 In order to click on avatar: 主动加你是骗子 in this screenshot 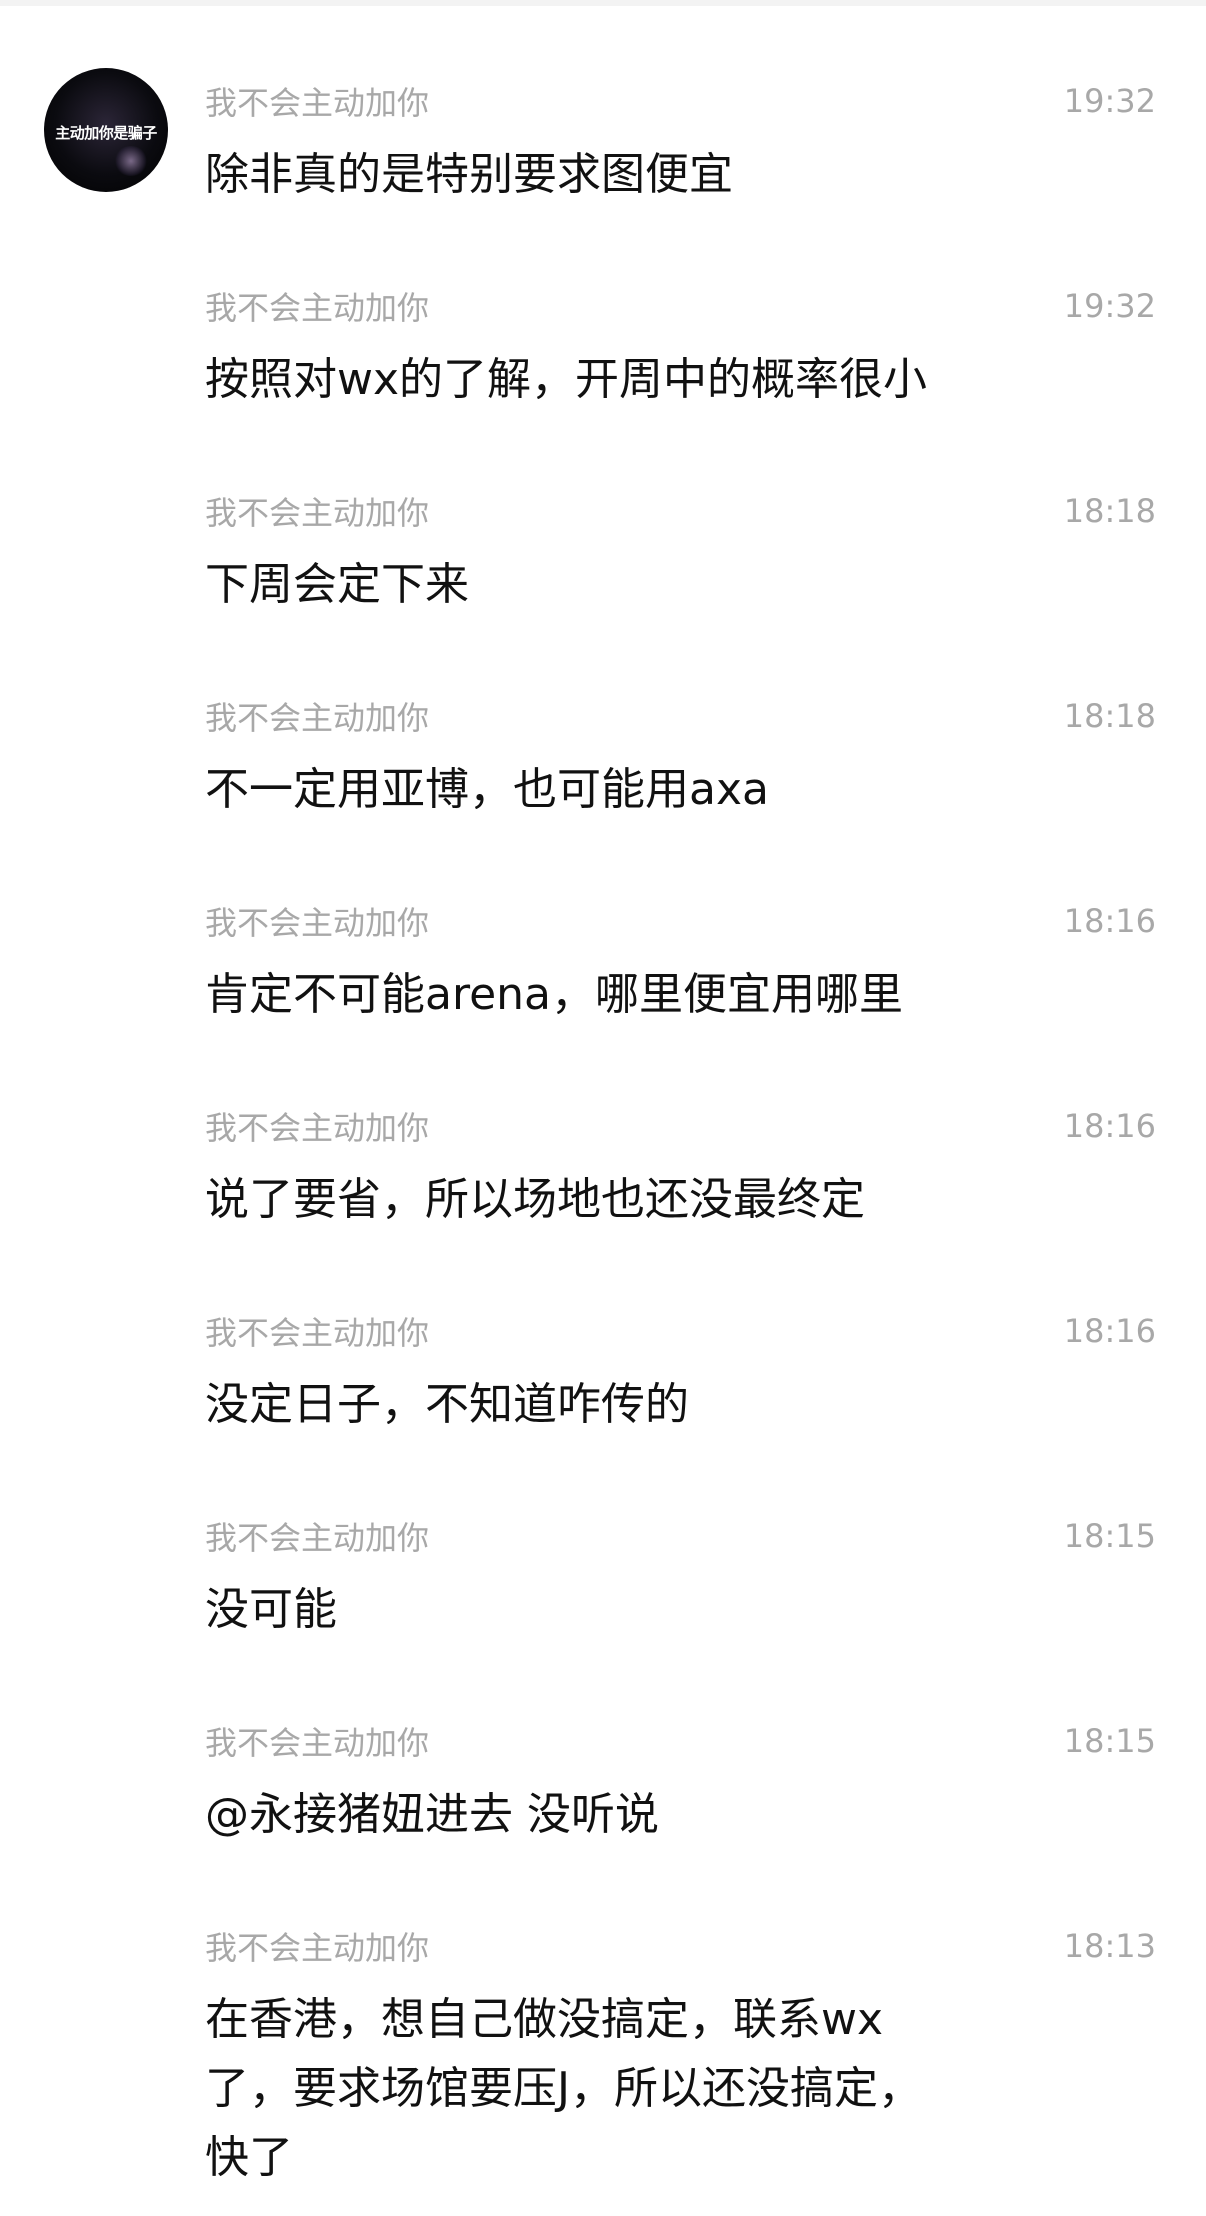, I will do `click(106, 130)`.